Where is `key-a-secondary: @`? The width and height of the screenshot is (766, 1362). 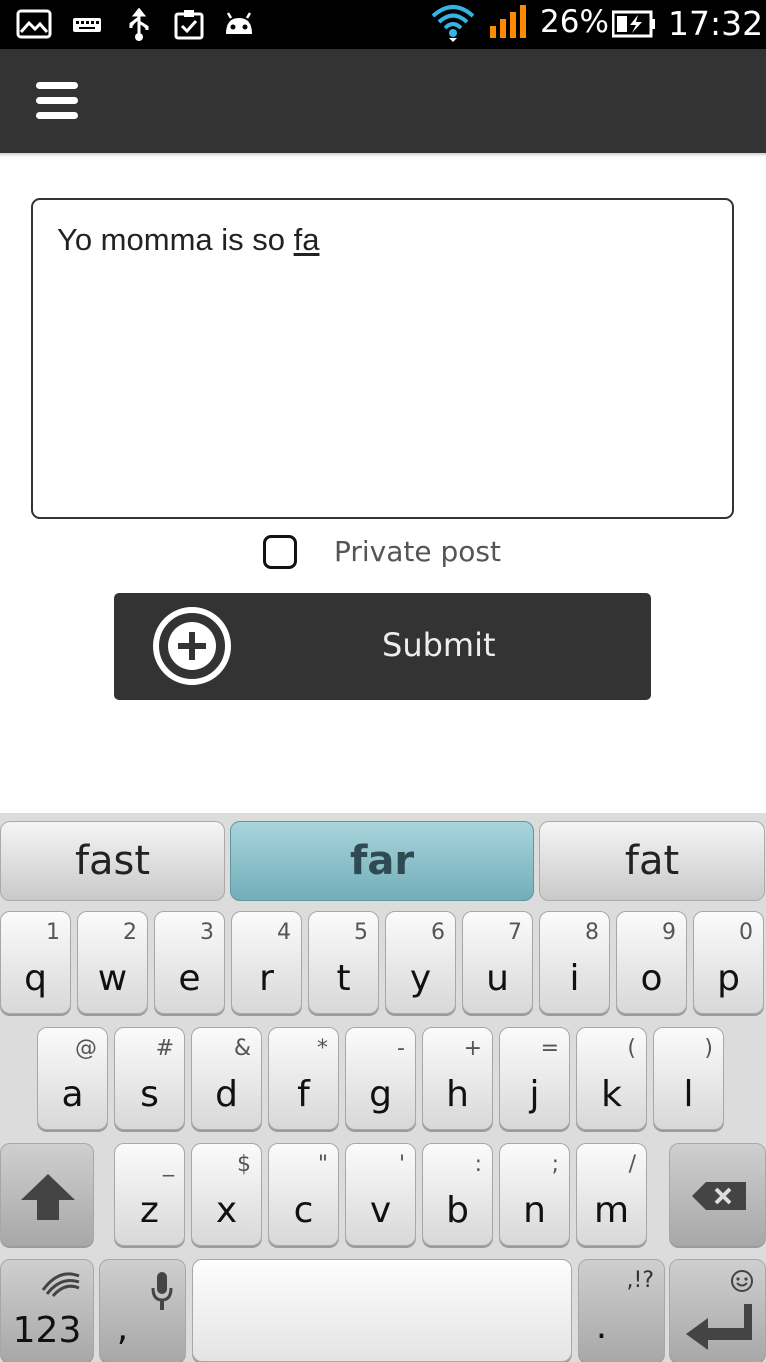
key-a-secondary: @ is located at coordinates (86, 1048).